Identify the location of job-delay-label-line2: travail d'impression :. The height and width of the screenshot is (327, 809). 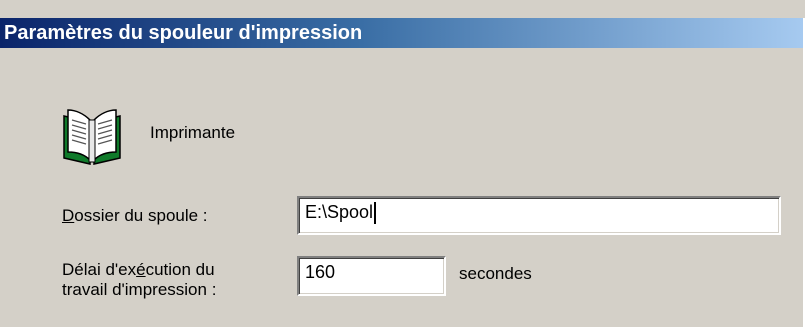
(139, 289).